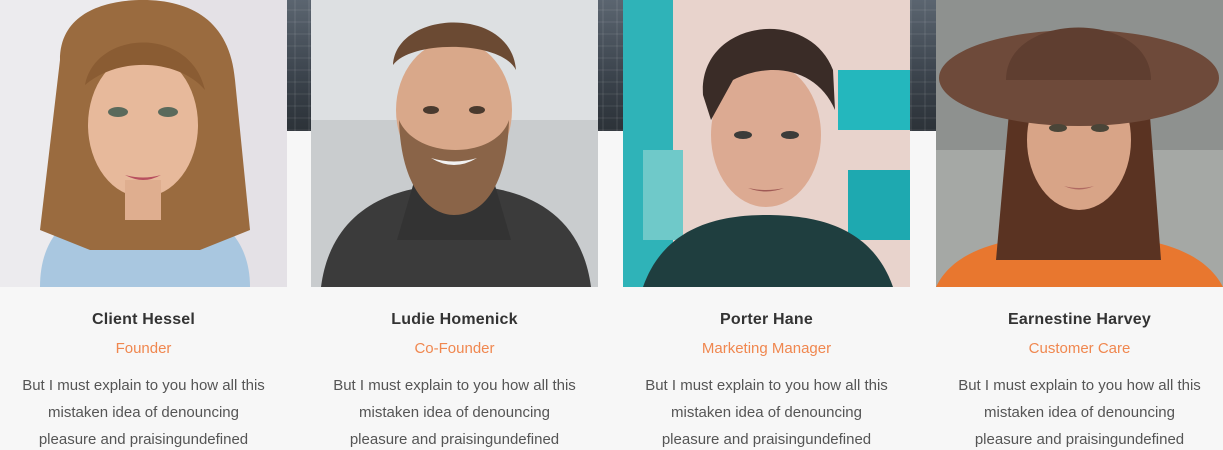  Describe the element at coordinates (143, 348) in the screenshot. I see `member-role: Founder` at that location.